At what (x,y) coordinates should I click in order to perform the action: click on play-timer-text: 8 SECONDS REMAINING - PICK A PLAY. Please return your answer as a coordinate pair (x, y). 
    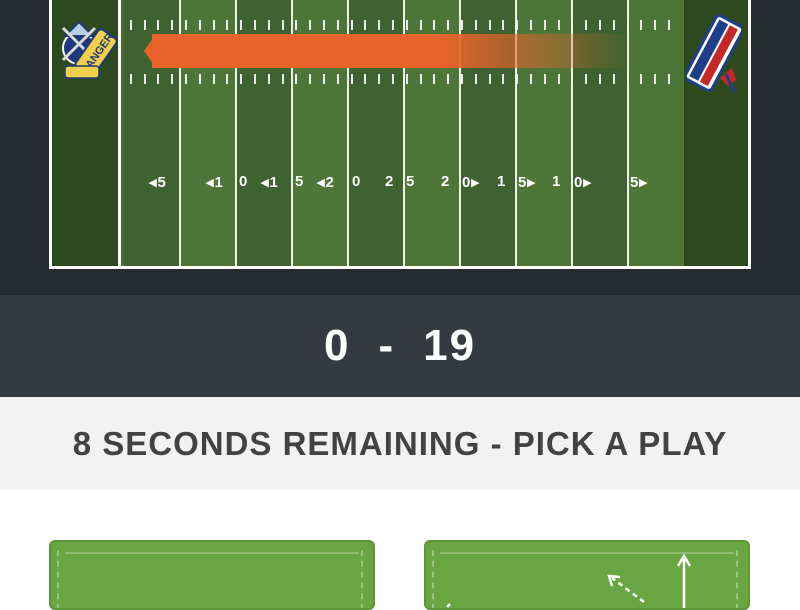
    Looking at the image, I should click on (400, 443).